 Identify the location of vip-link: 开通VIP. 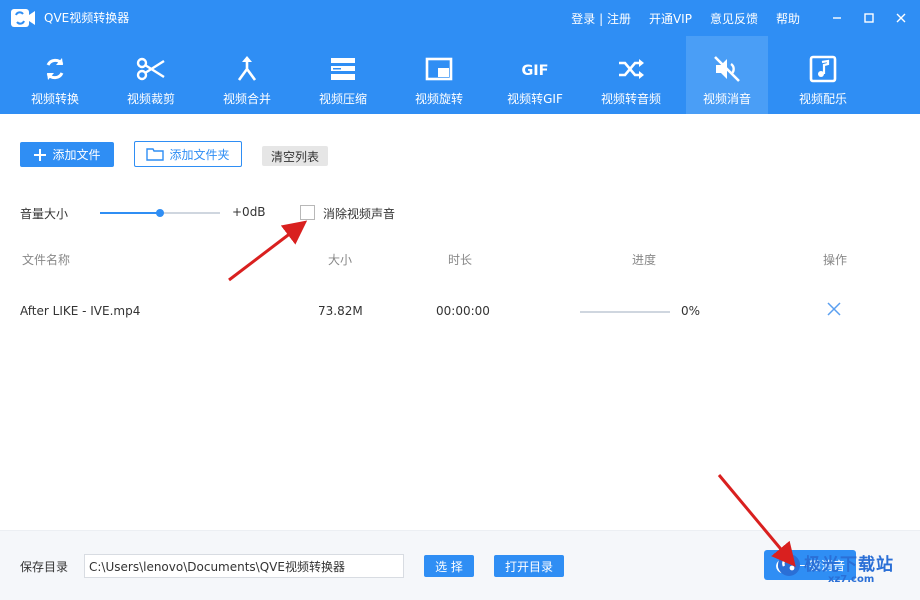
(670, 18).